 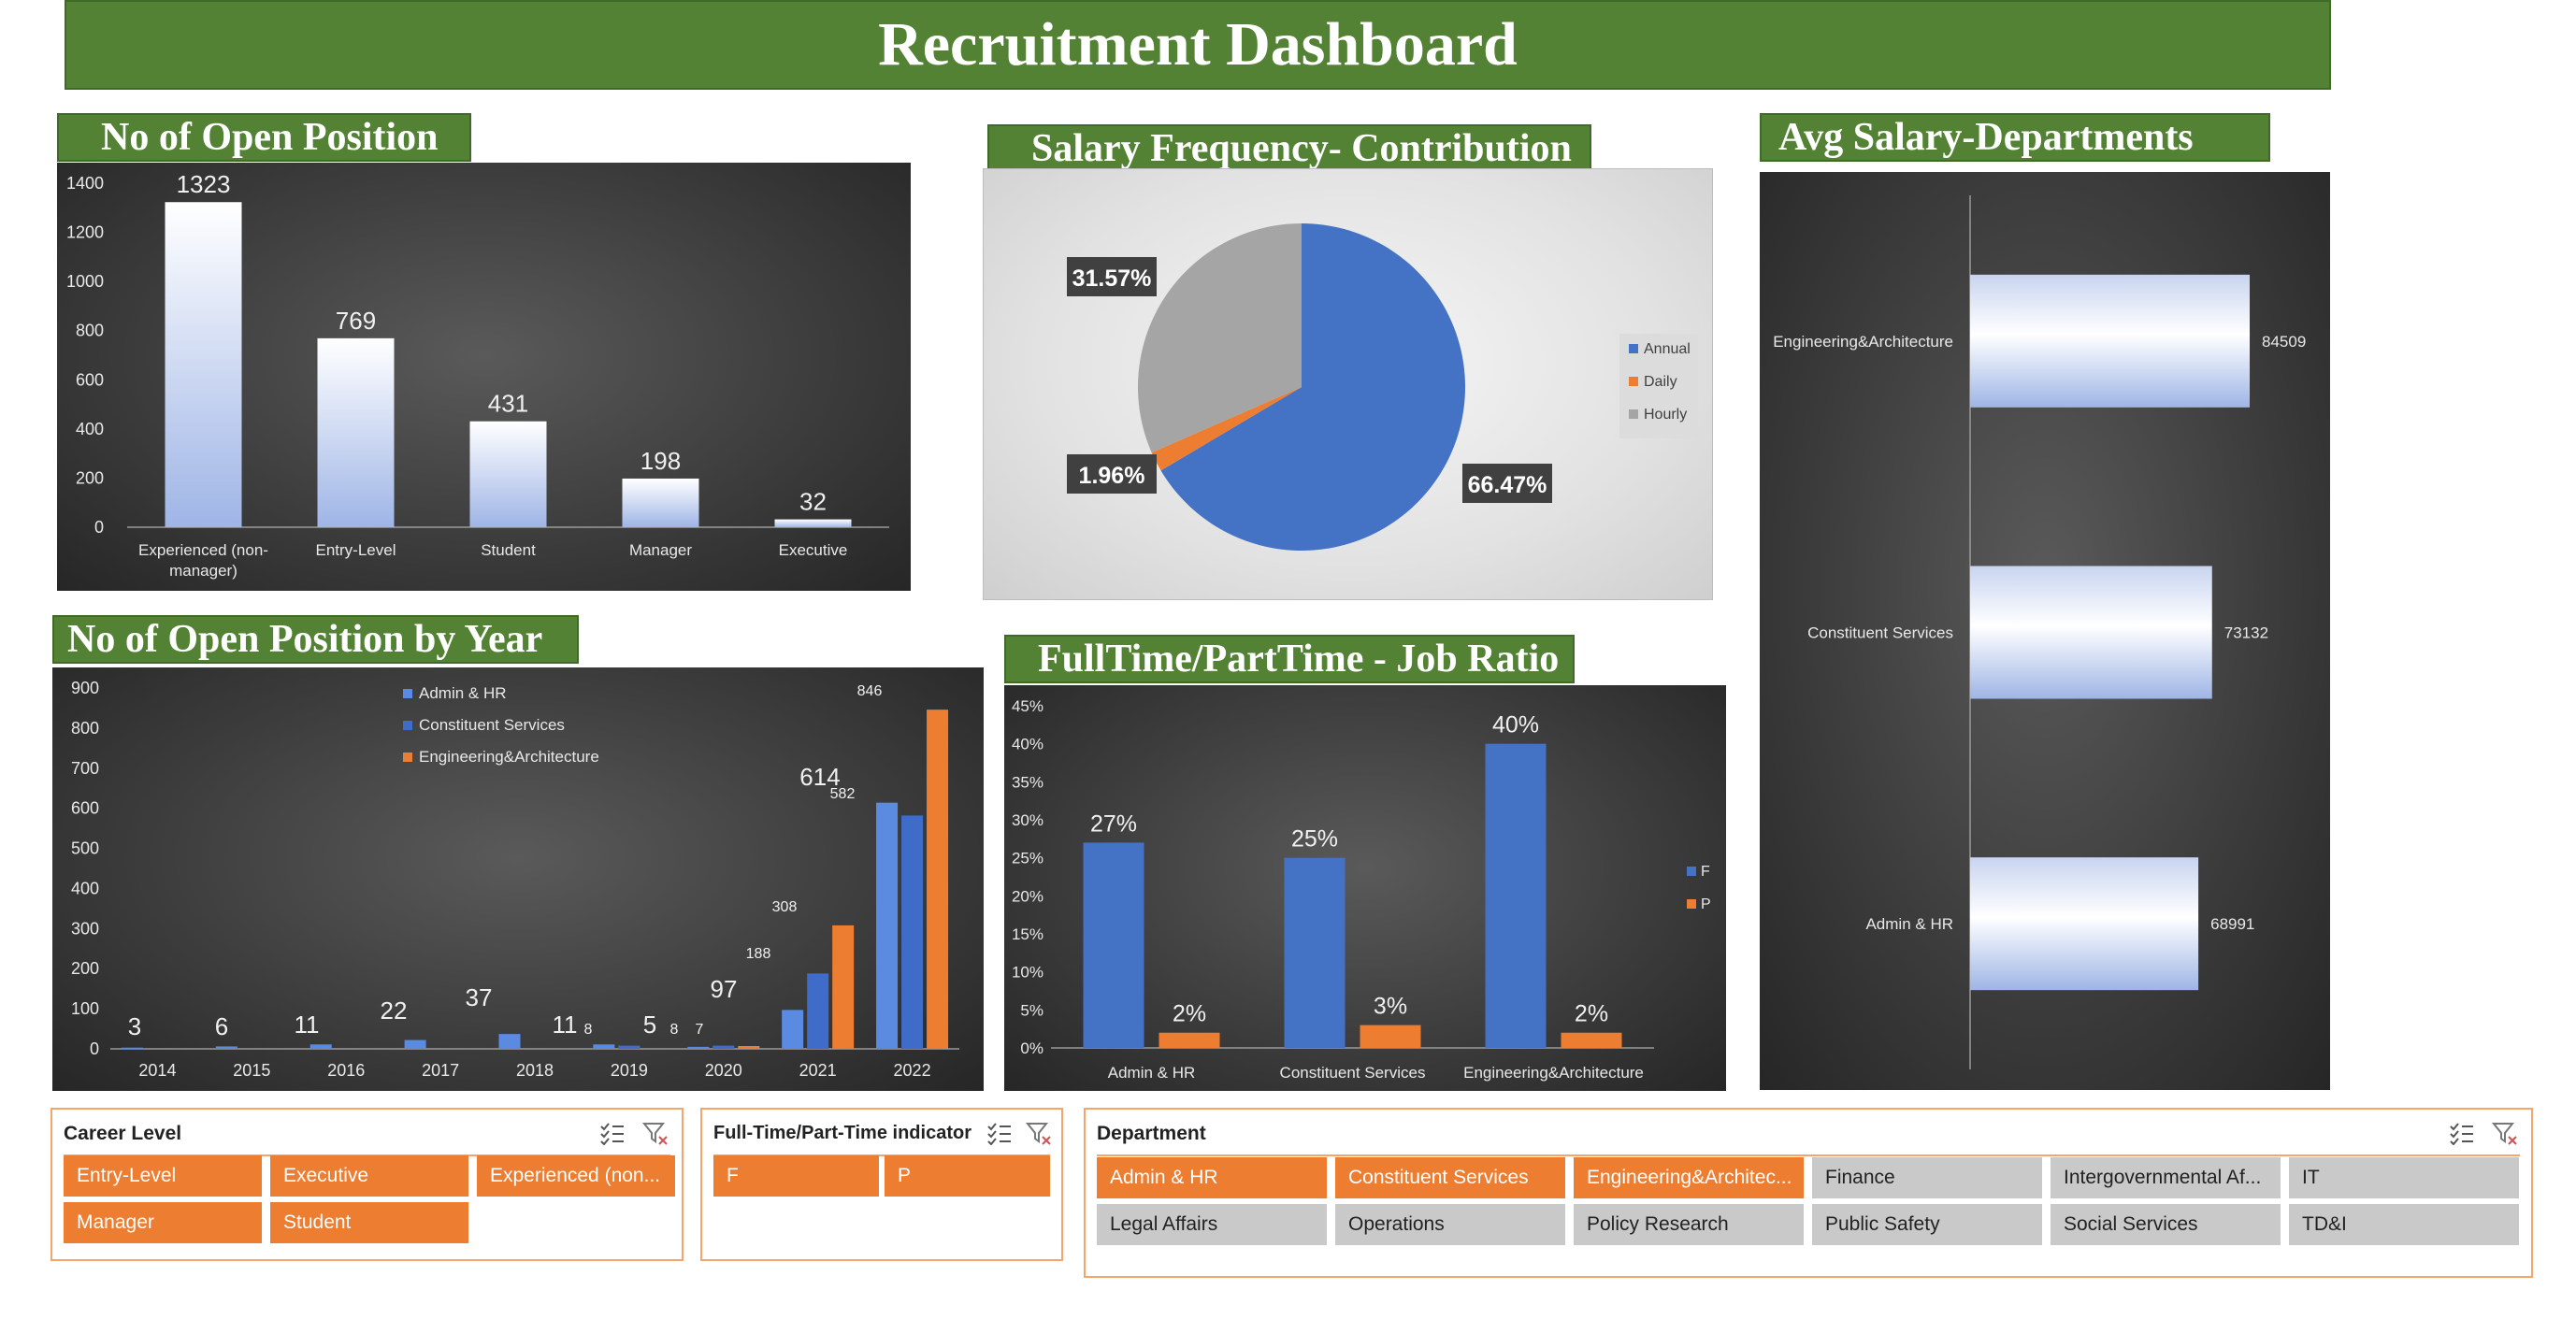 What do you see at coordinates (163, 1176) in the screenshot?
I see `slicer-item: Entry-Level` at bounding box center [163, 1176].